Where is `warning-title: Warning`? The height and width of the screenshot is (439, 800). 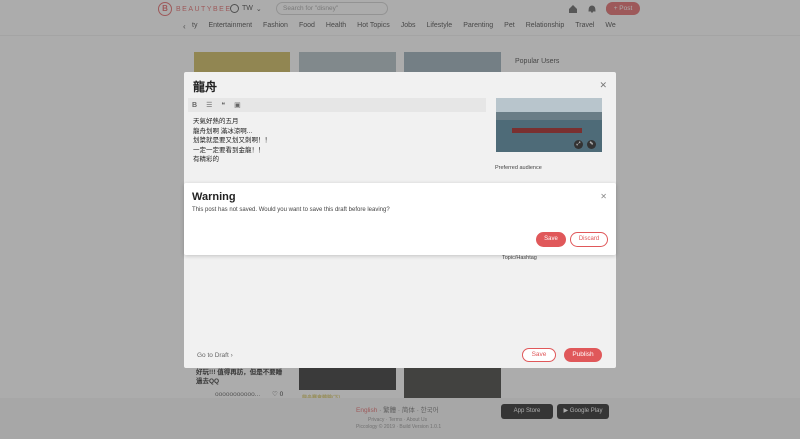
warning-title: Warning is located at coordinates (214, 197).